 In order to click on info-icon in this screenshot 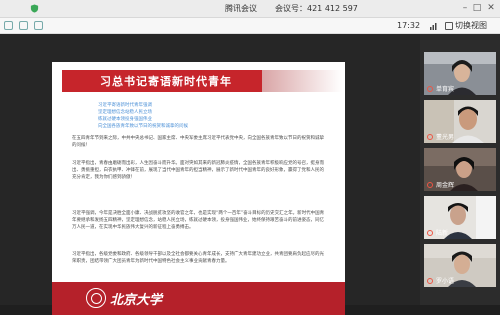, I will do `click(23, 25)`.